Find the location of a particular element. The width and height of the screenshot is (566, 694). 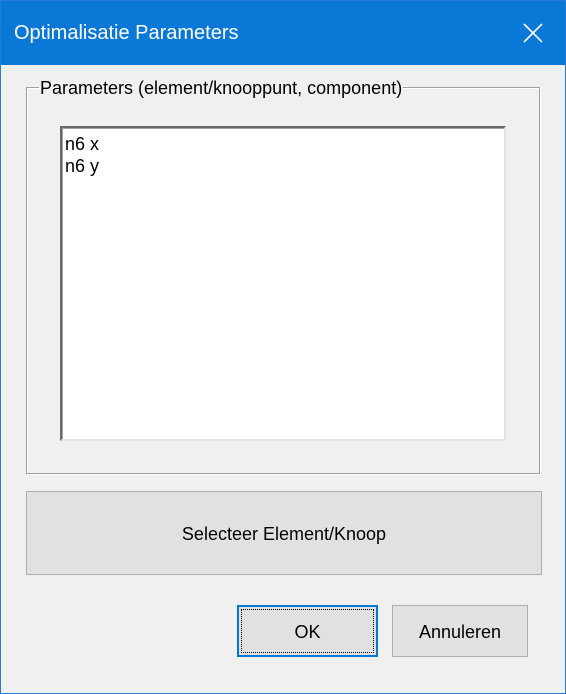

close-button is located at coordinates (533, 33).